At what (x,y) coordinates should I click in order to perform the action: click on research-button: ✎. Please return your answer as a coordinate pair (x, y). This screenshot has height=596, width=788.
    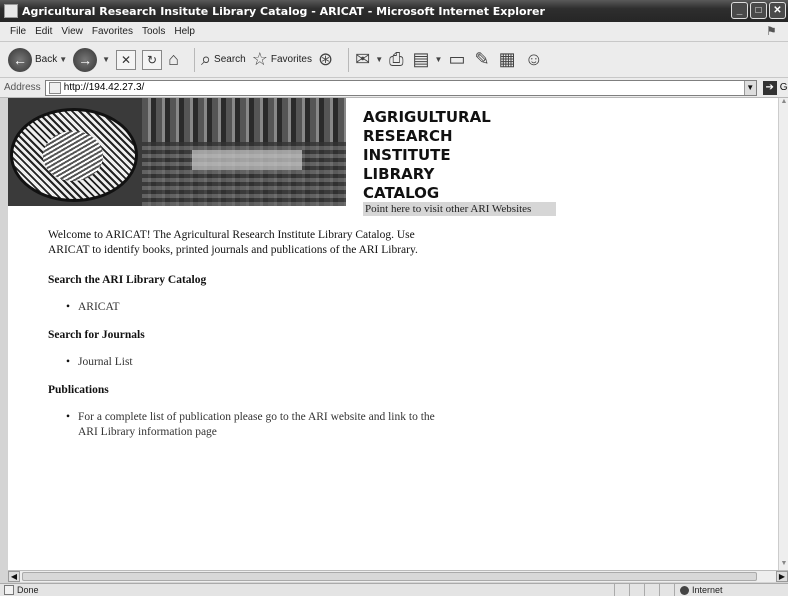
    Looking at the image, I should click on (483, 59).